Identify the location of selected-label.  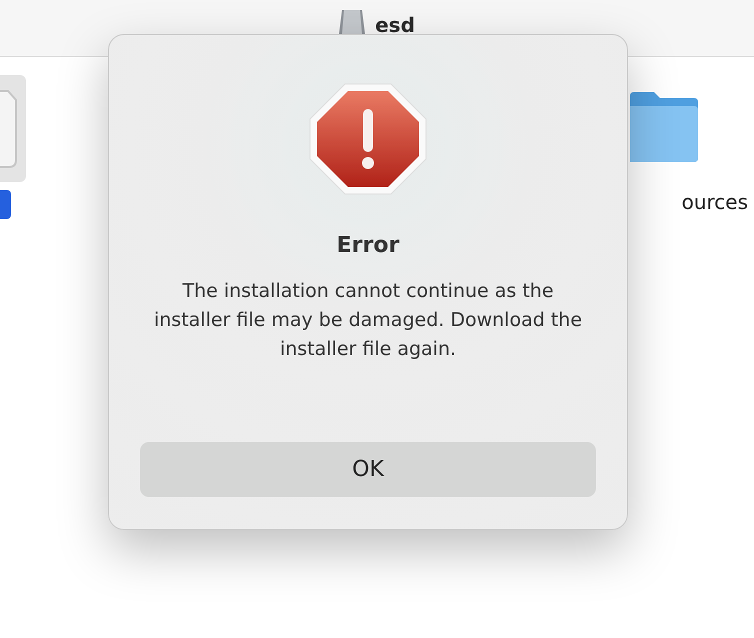
(5, 204).